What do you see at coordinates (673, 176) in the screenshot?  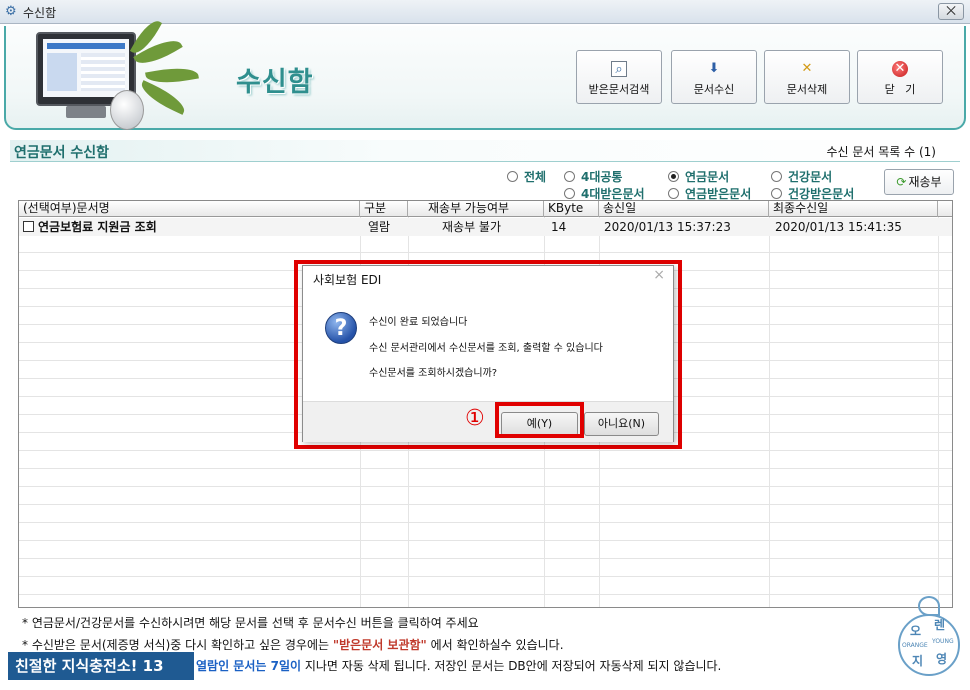 I see `radio-selected-icon` at bounding box center [673, 176].